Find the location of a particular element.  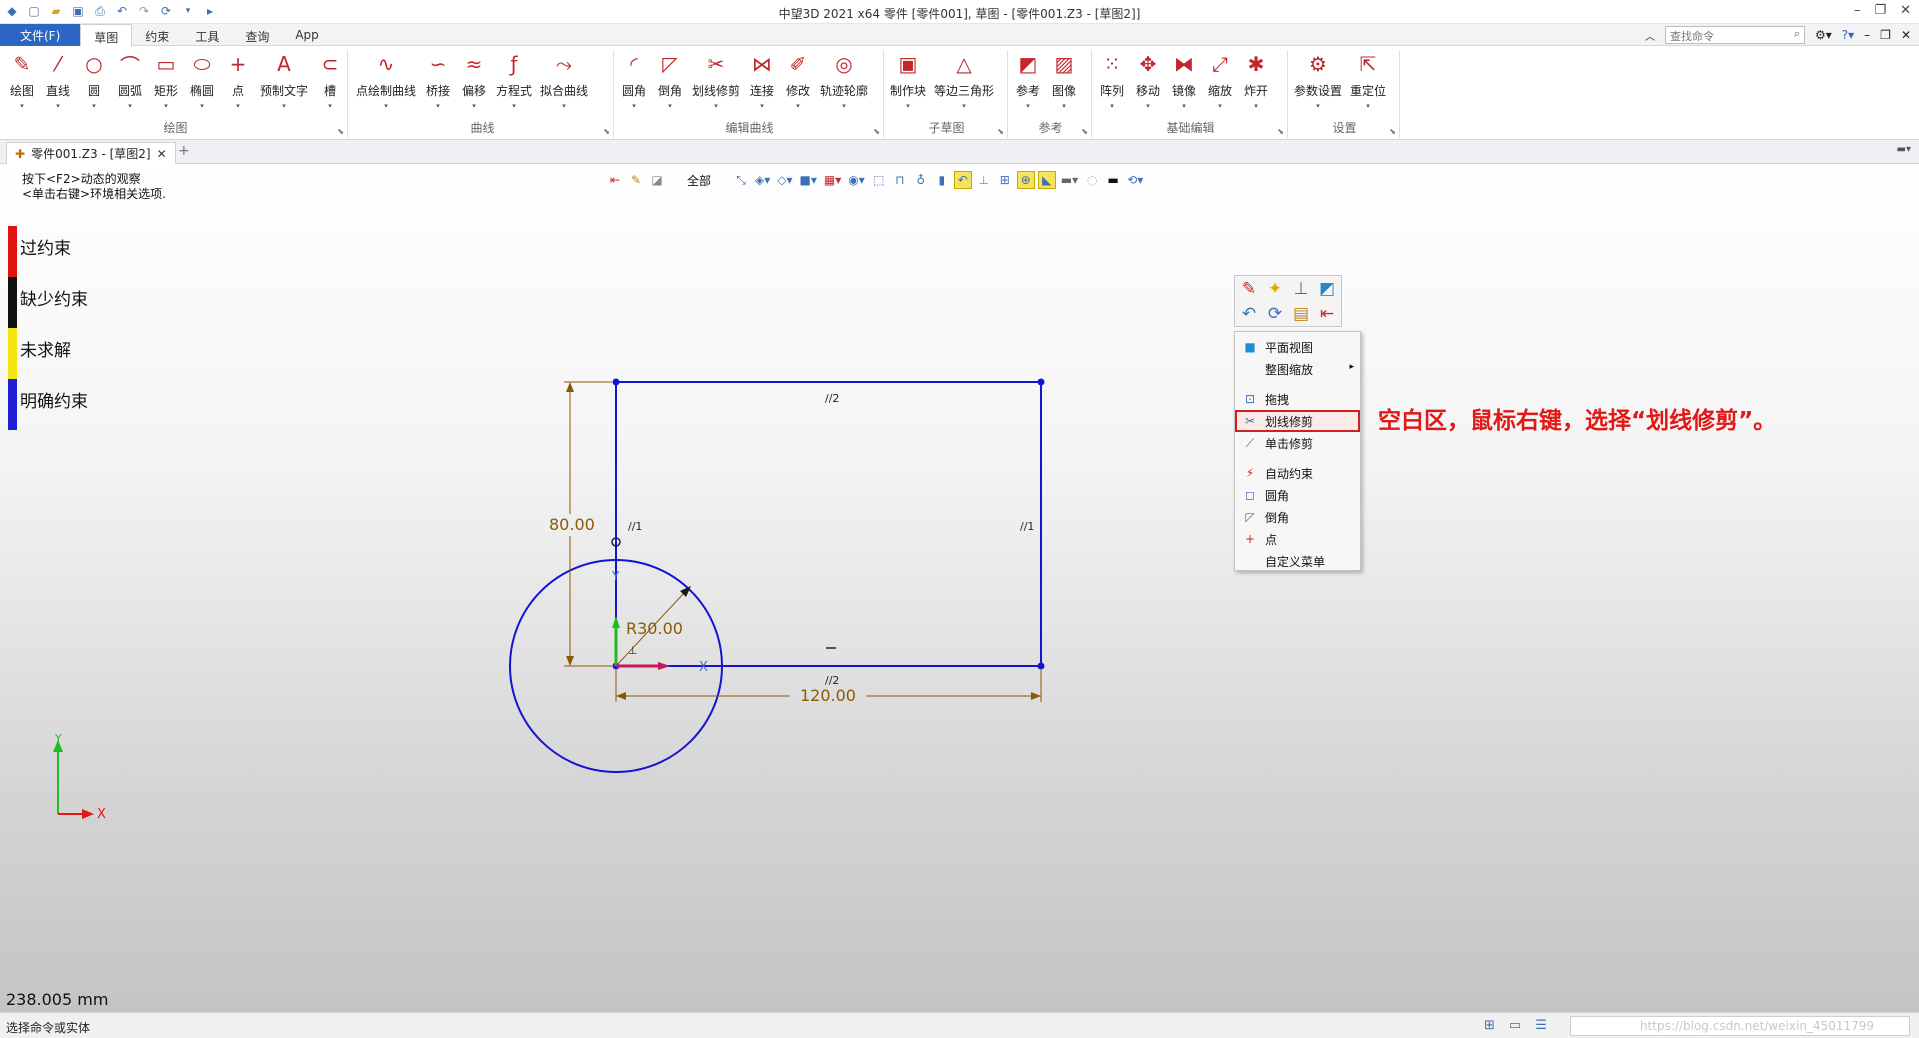

ribbon-tool-button: ○ 圆 ▾ is located at coordinates (94, 80).